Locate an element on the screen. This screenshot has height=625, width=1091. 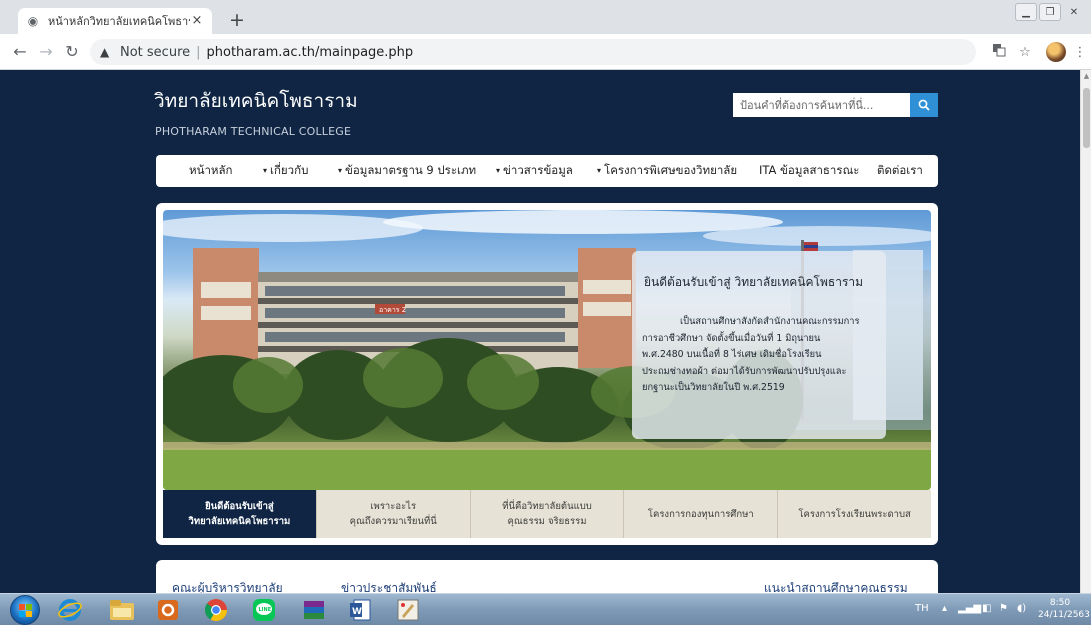
line-app-icon: LINE is located at coordinates (264, 610).